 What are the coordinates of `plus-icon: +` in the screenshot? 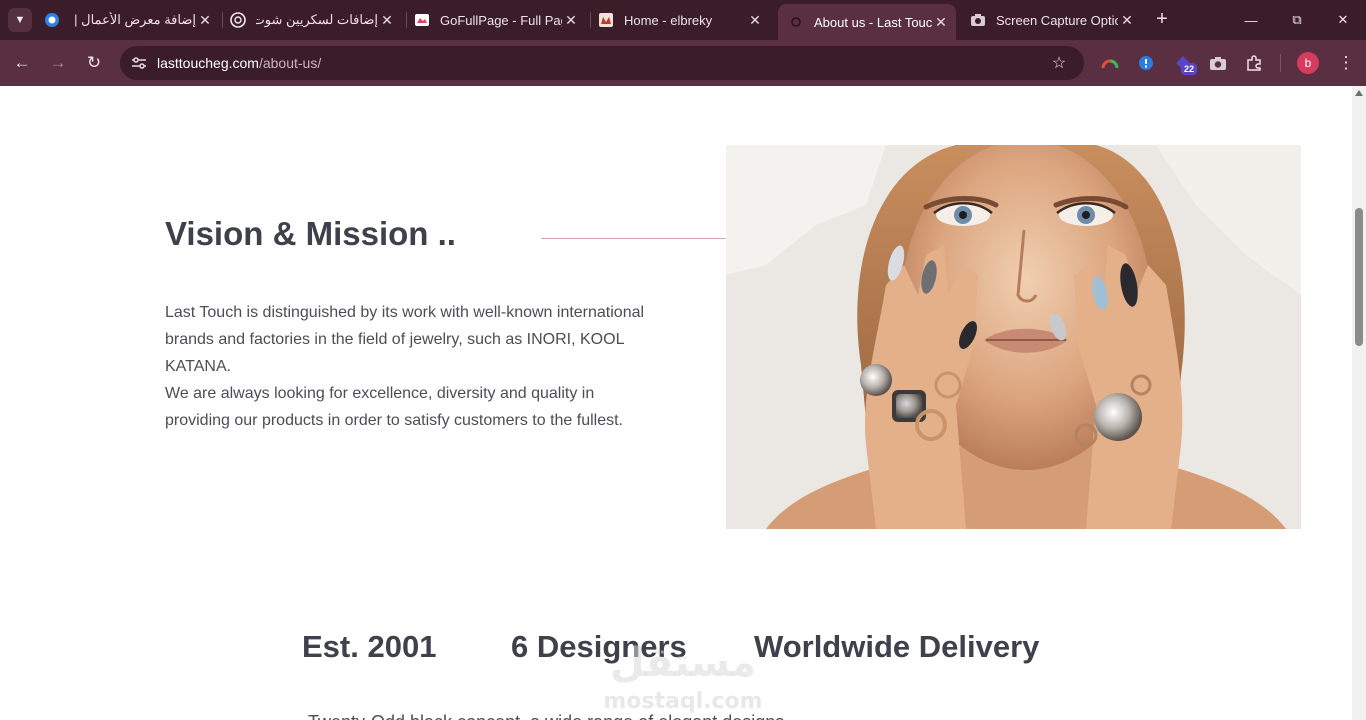 It's located at (1162, 19).